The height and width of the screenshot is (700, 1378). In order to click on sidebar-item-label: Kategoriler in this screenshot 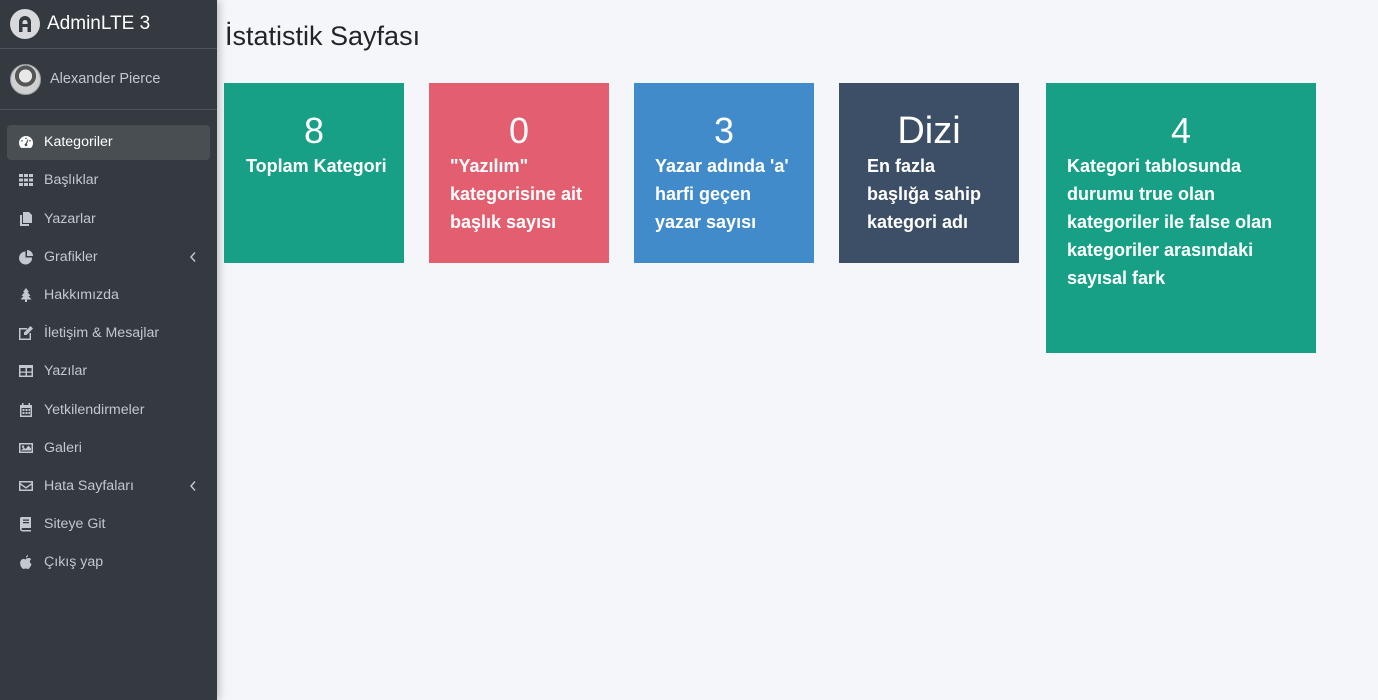, I will do `click(78, 142)`.